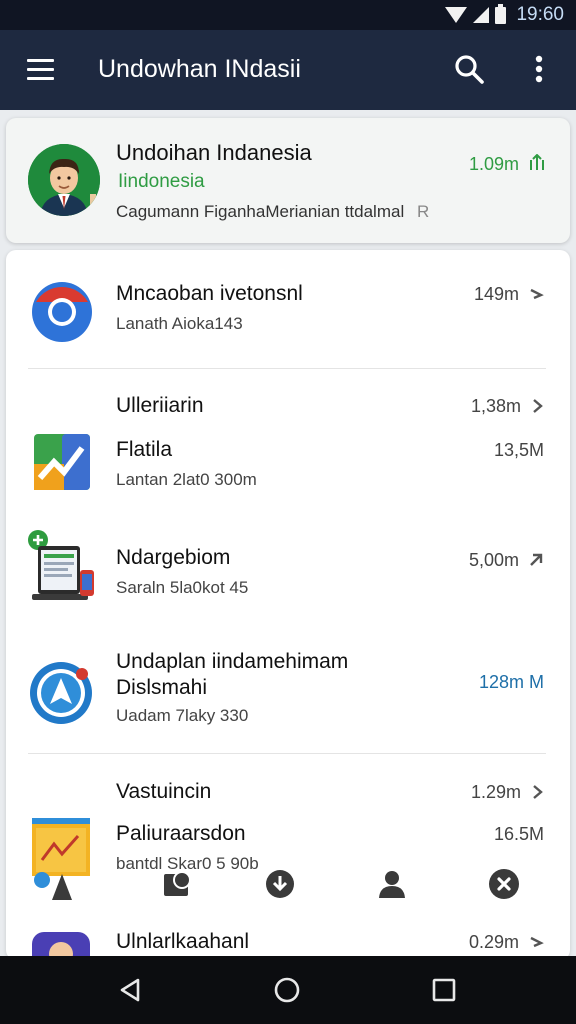 The image size is (576, 1024). What do you see at coordinates (501, 13) in the screenshot?
I see `battery-icon` at bounding box center [501, 13].